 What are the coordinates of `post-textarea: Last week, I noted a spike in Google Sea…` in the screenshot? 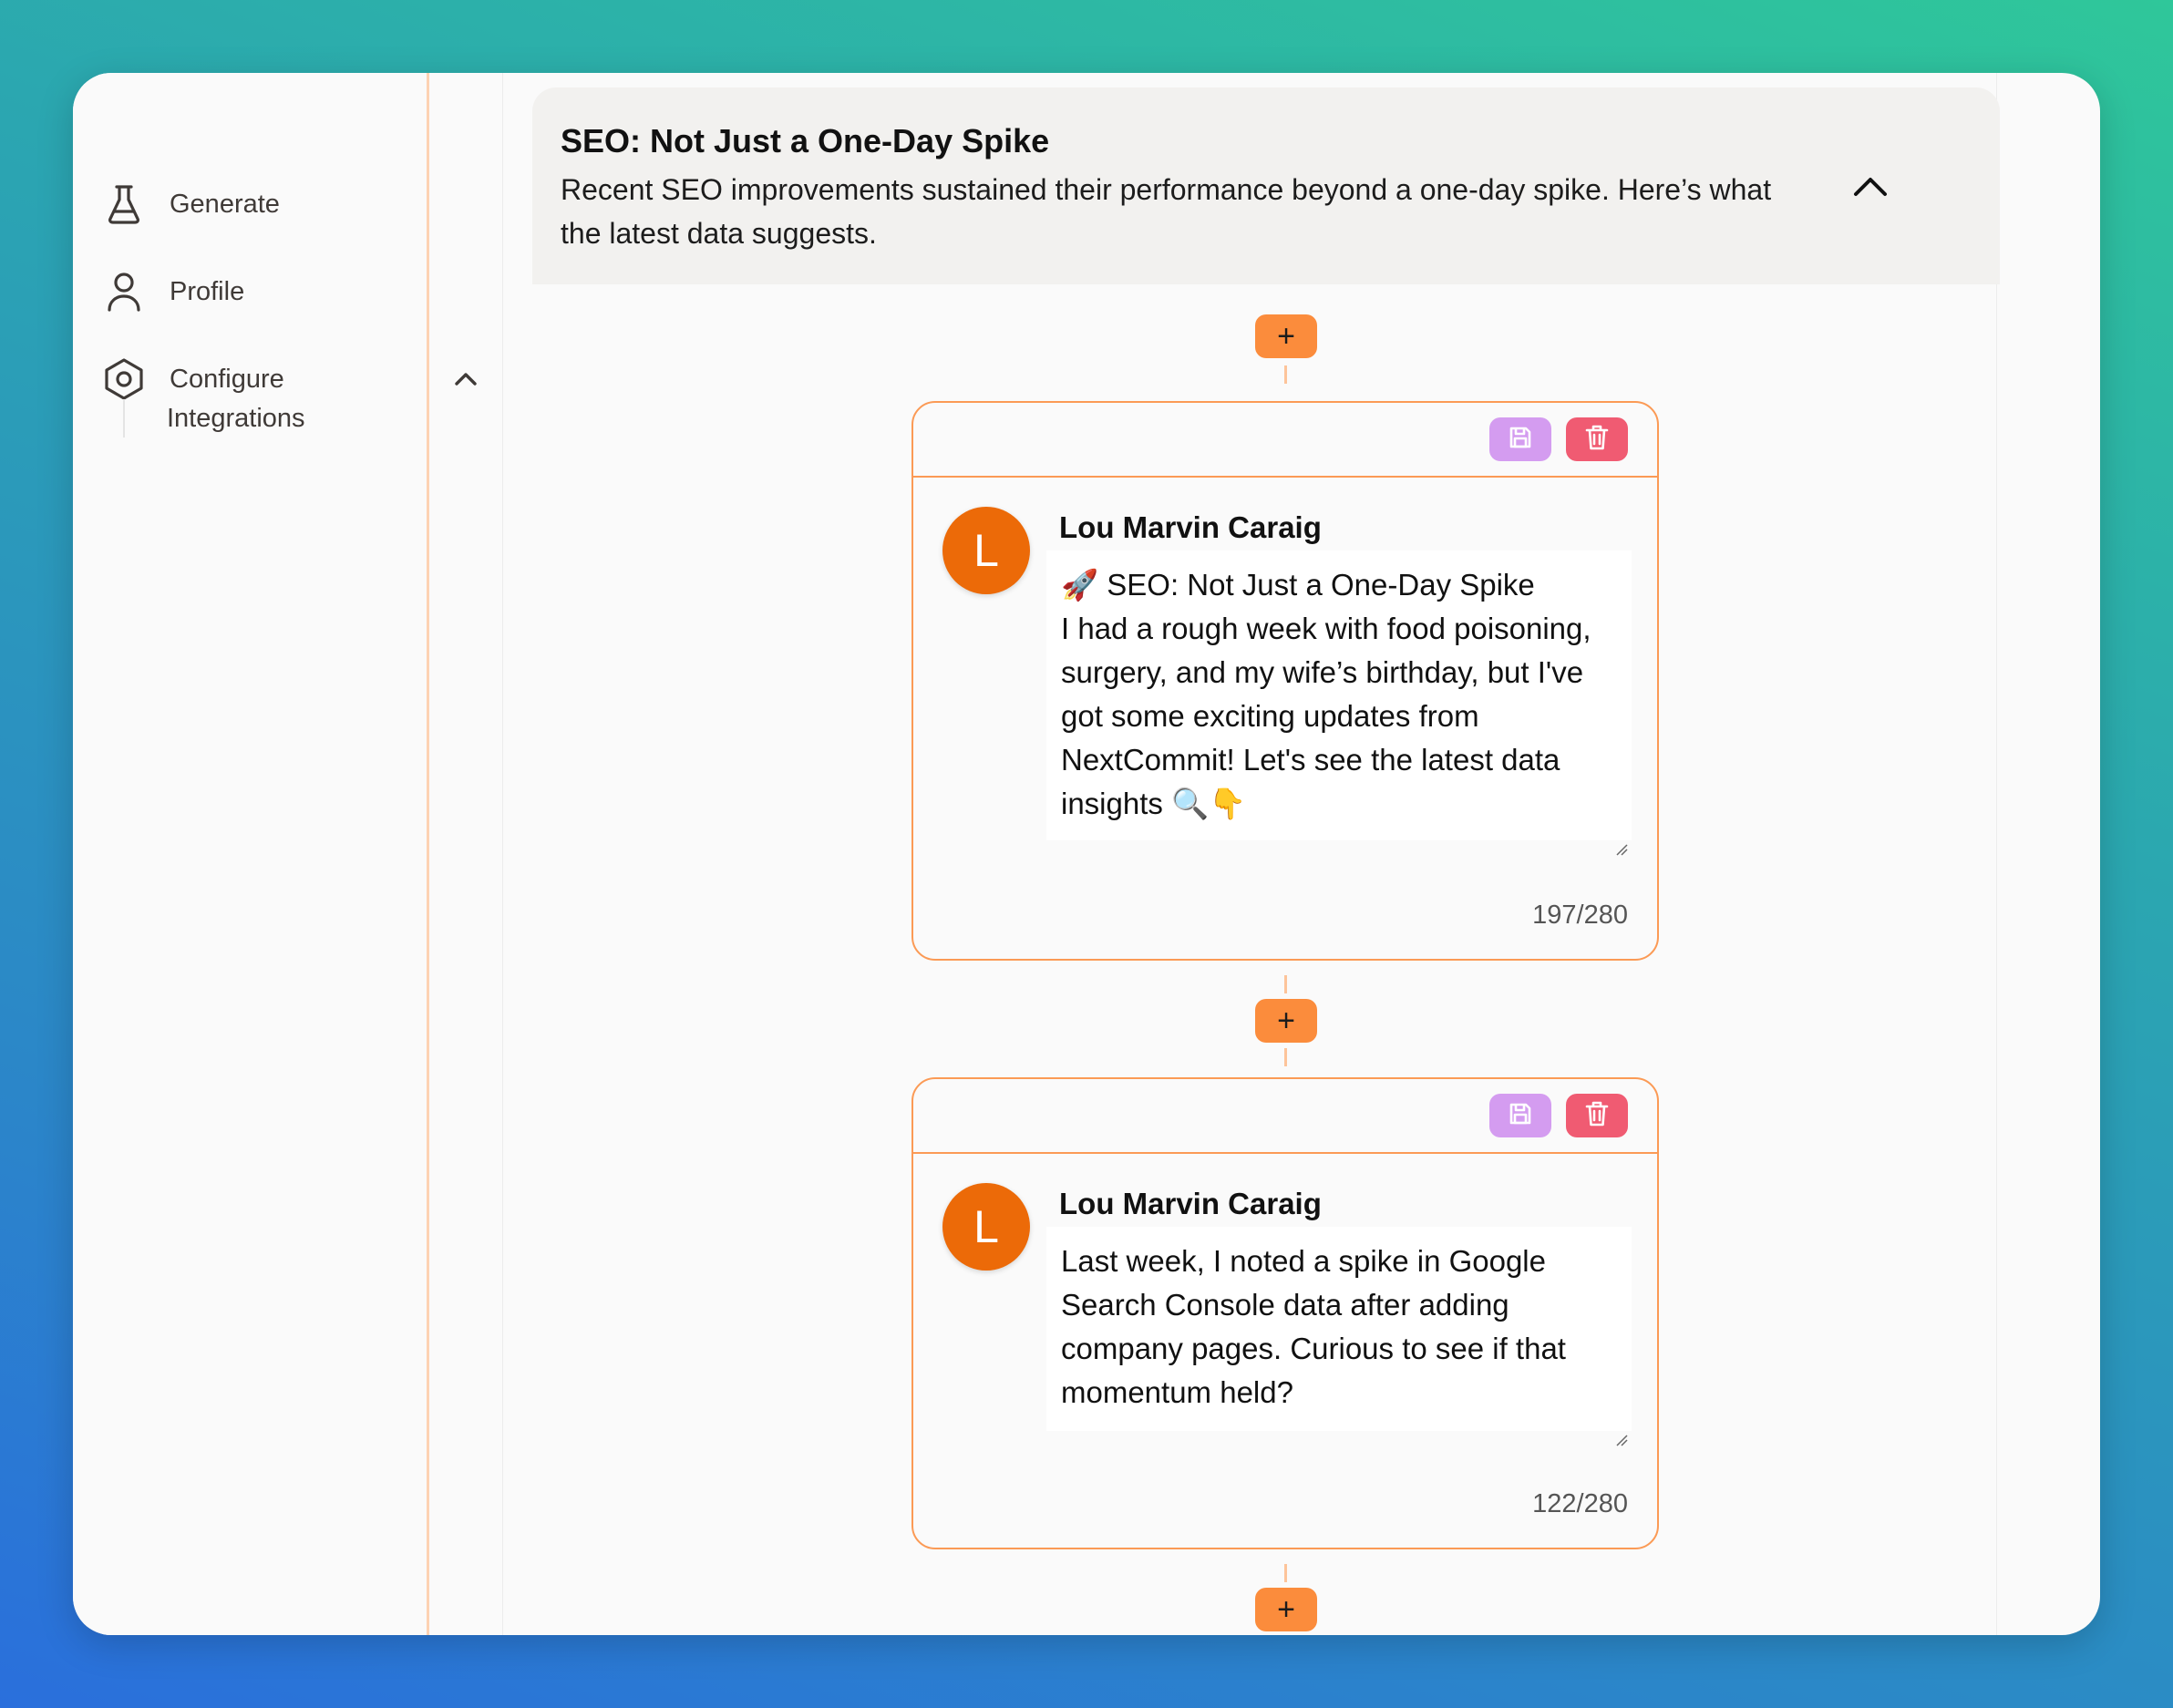 It's located at (1339, 1336).